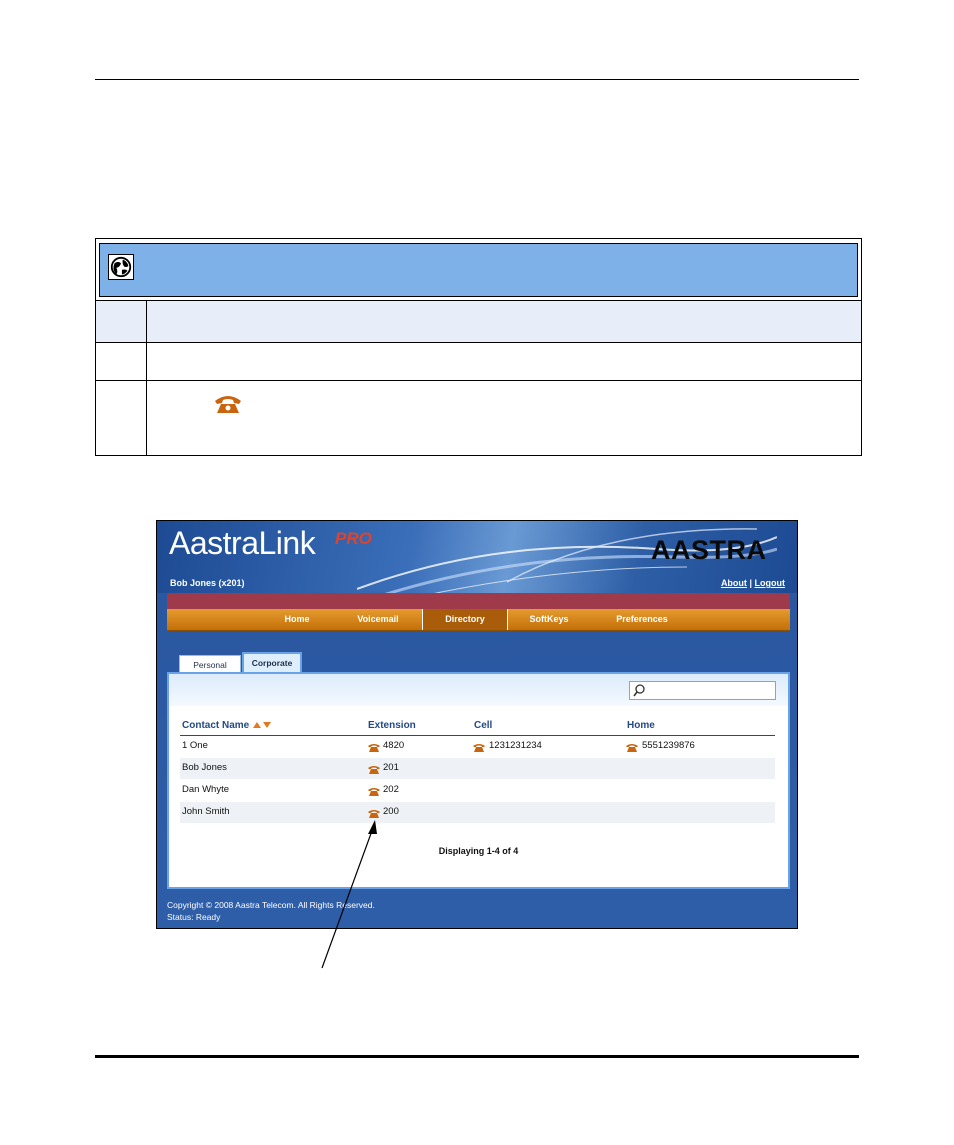 This screenshot has height=1145, width=954. Describe the element at coordinates (391, 811) in the screenshot. I see `extension-value: 200` at that location.